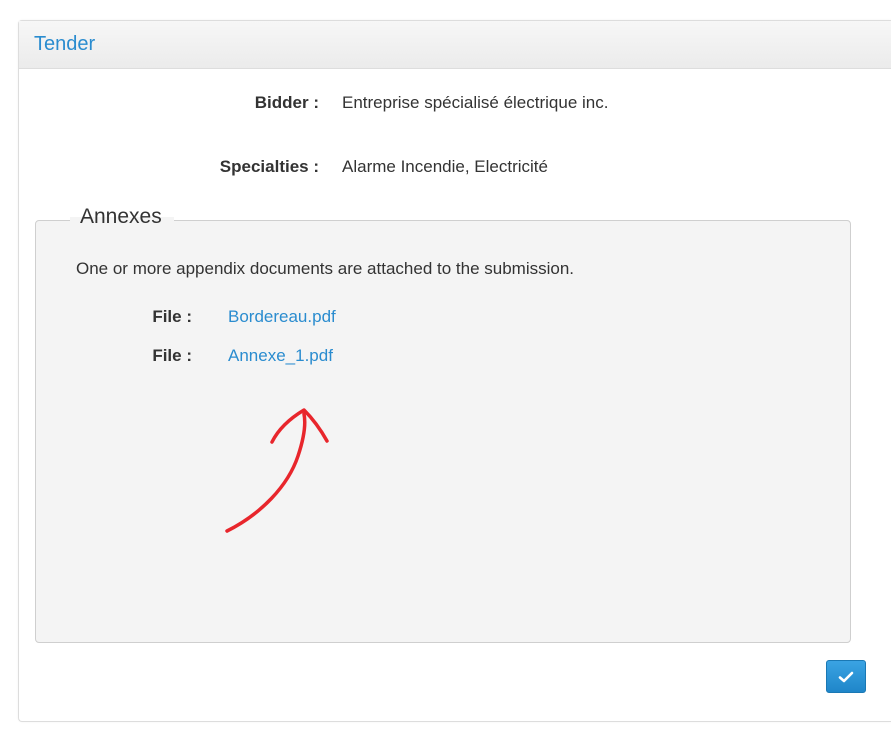 This screenshot has width=891, height=730. What do you see at coordinates (455, 45) in the screenshot?
I see `panel-title: Tender` at bounding box center [455, 45].